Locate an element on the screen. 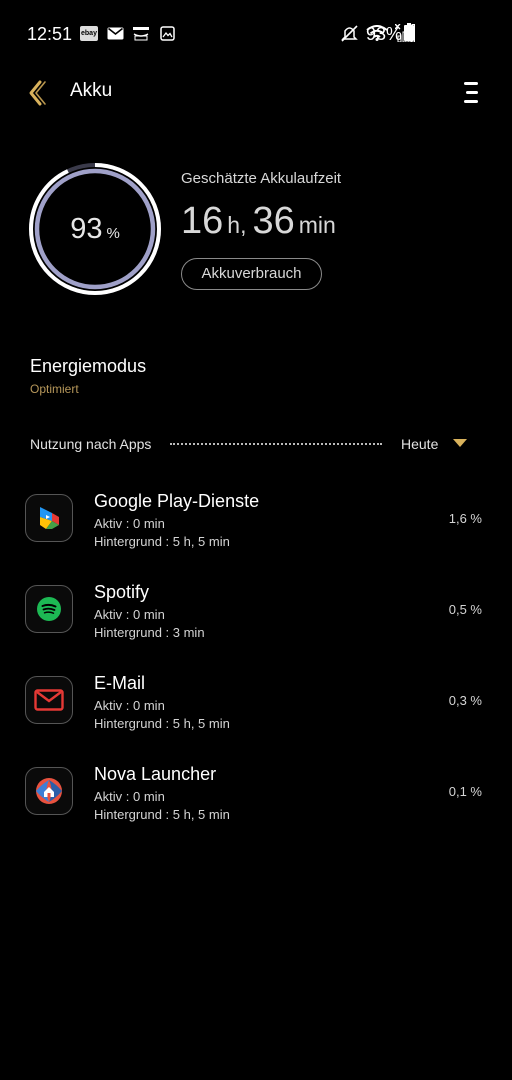  power-mode-setting: Energiemodus Optimiert is located at coordinates (88, 376).